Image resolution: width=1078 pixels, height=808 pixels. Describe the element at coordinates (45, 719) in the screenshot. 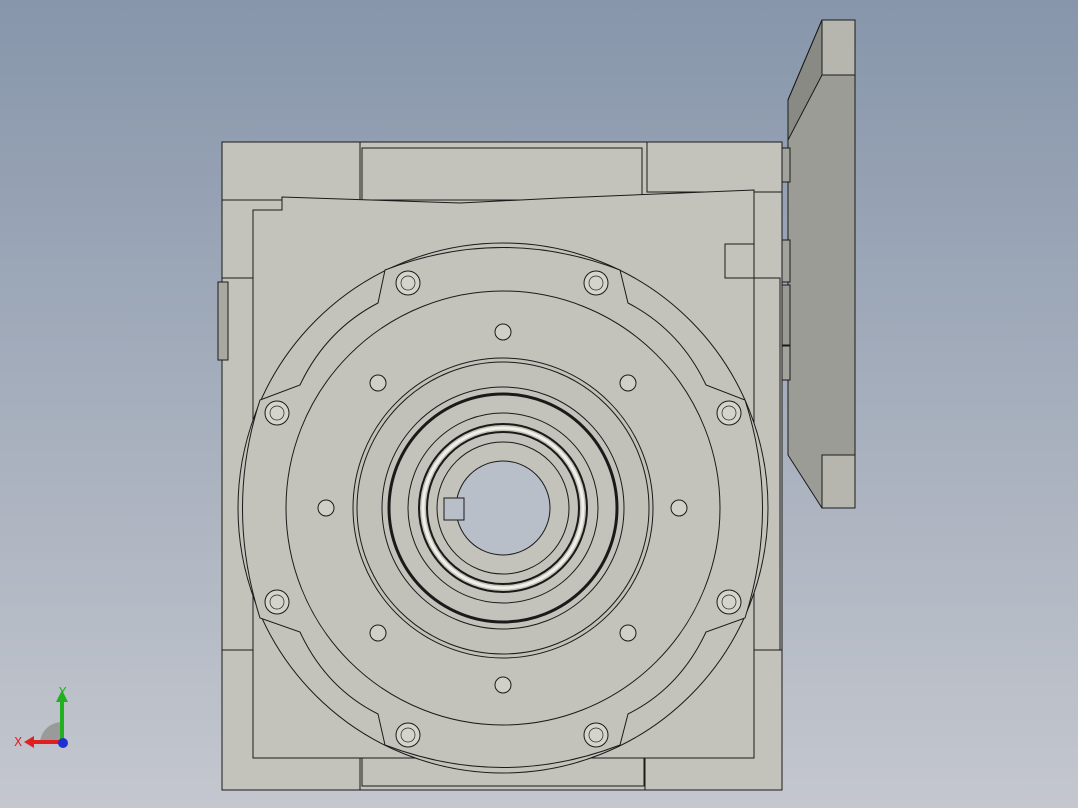

I see `orientation-triad: X Y` at that location.